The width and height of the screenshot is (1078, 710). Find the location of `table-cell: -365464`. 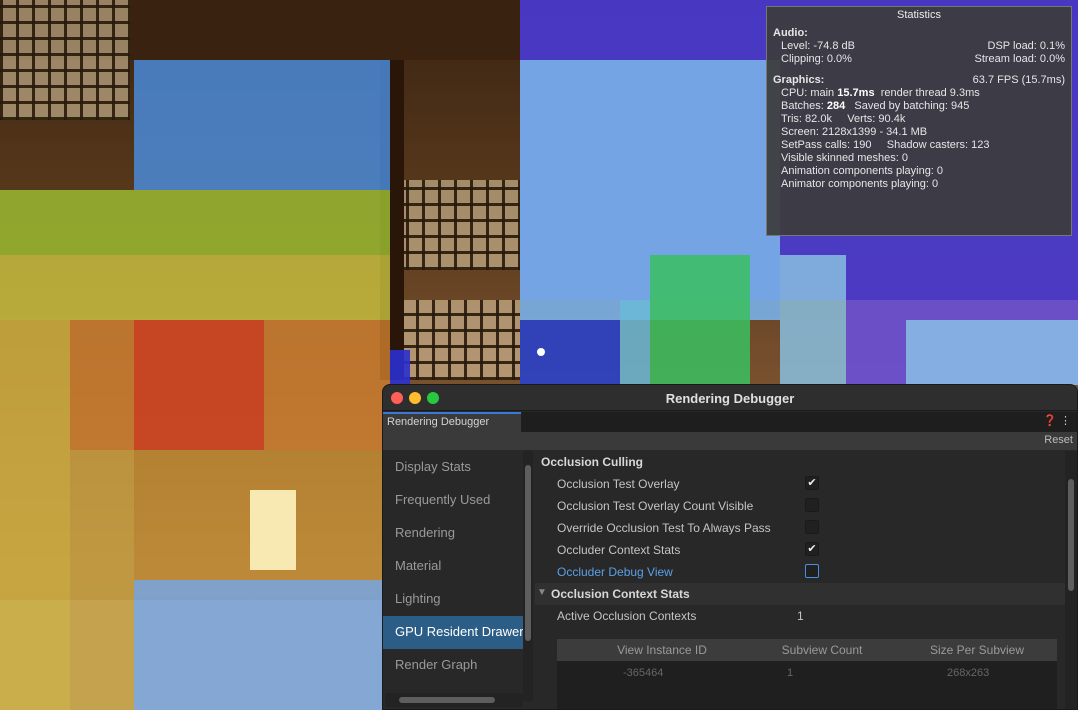

table-cell: -365464 is located at coordinates (643, 673).